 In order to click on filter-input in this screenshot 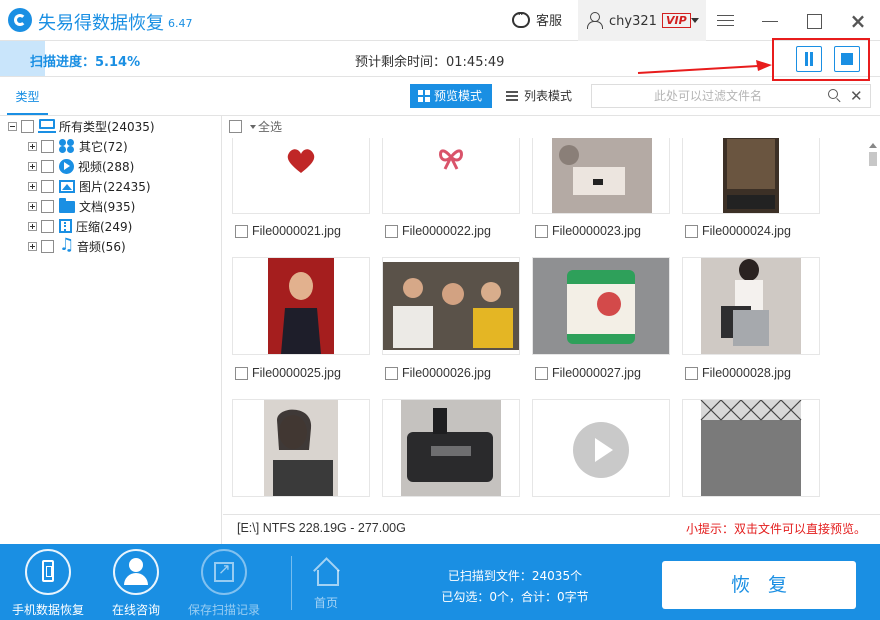, I will do `click(708, 96)`.